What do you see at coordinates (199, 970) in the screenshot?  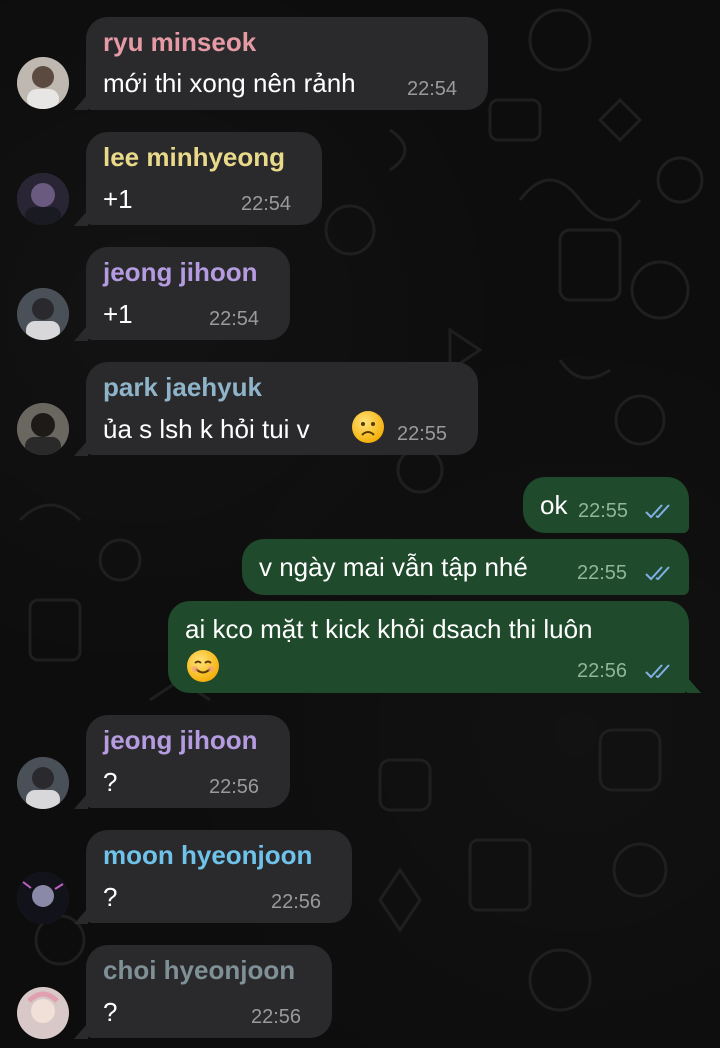 I see `sender-name: choi hyeonjoon` at bounding box center [199, 970].